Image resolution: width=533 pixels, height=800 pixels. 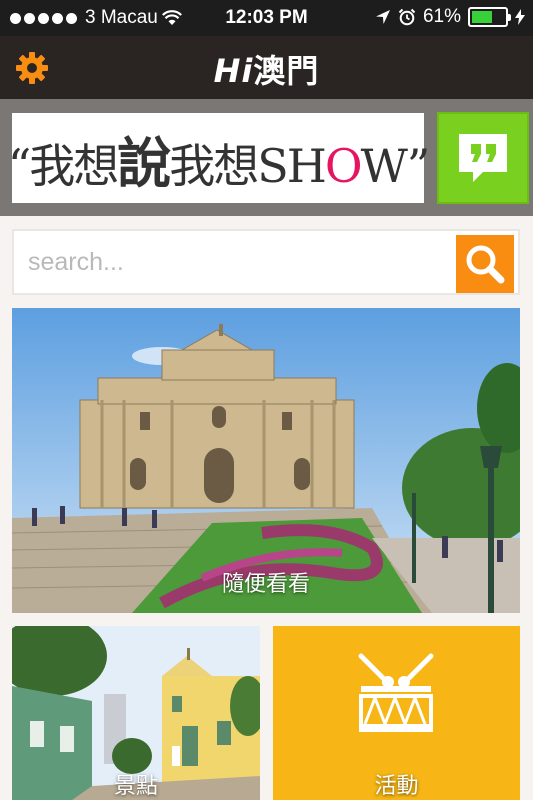 I want to click on promo-banner: “我想說我想SHOW”, so click(x=219, y=158).